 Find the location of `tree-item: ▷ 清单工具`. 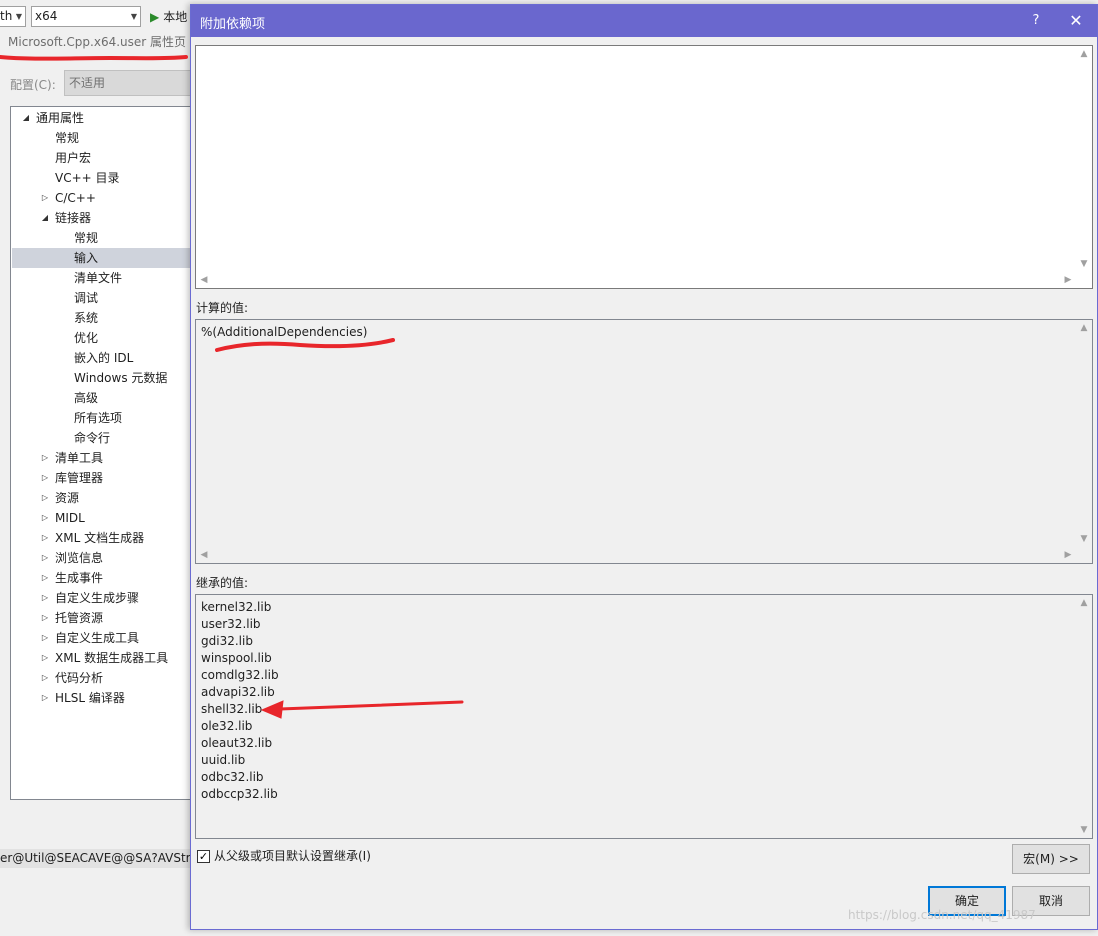

tree-item: ▷ 清单工具 is located at coordinates (101, 458).